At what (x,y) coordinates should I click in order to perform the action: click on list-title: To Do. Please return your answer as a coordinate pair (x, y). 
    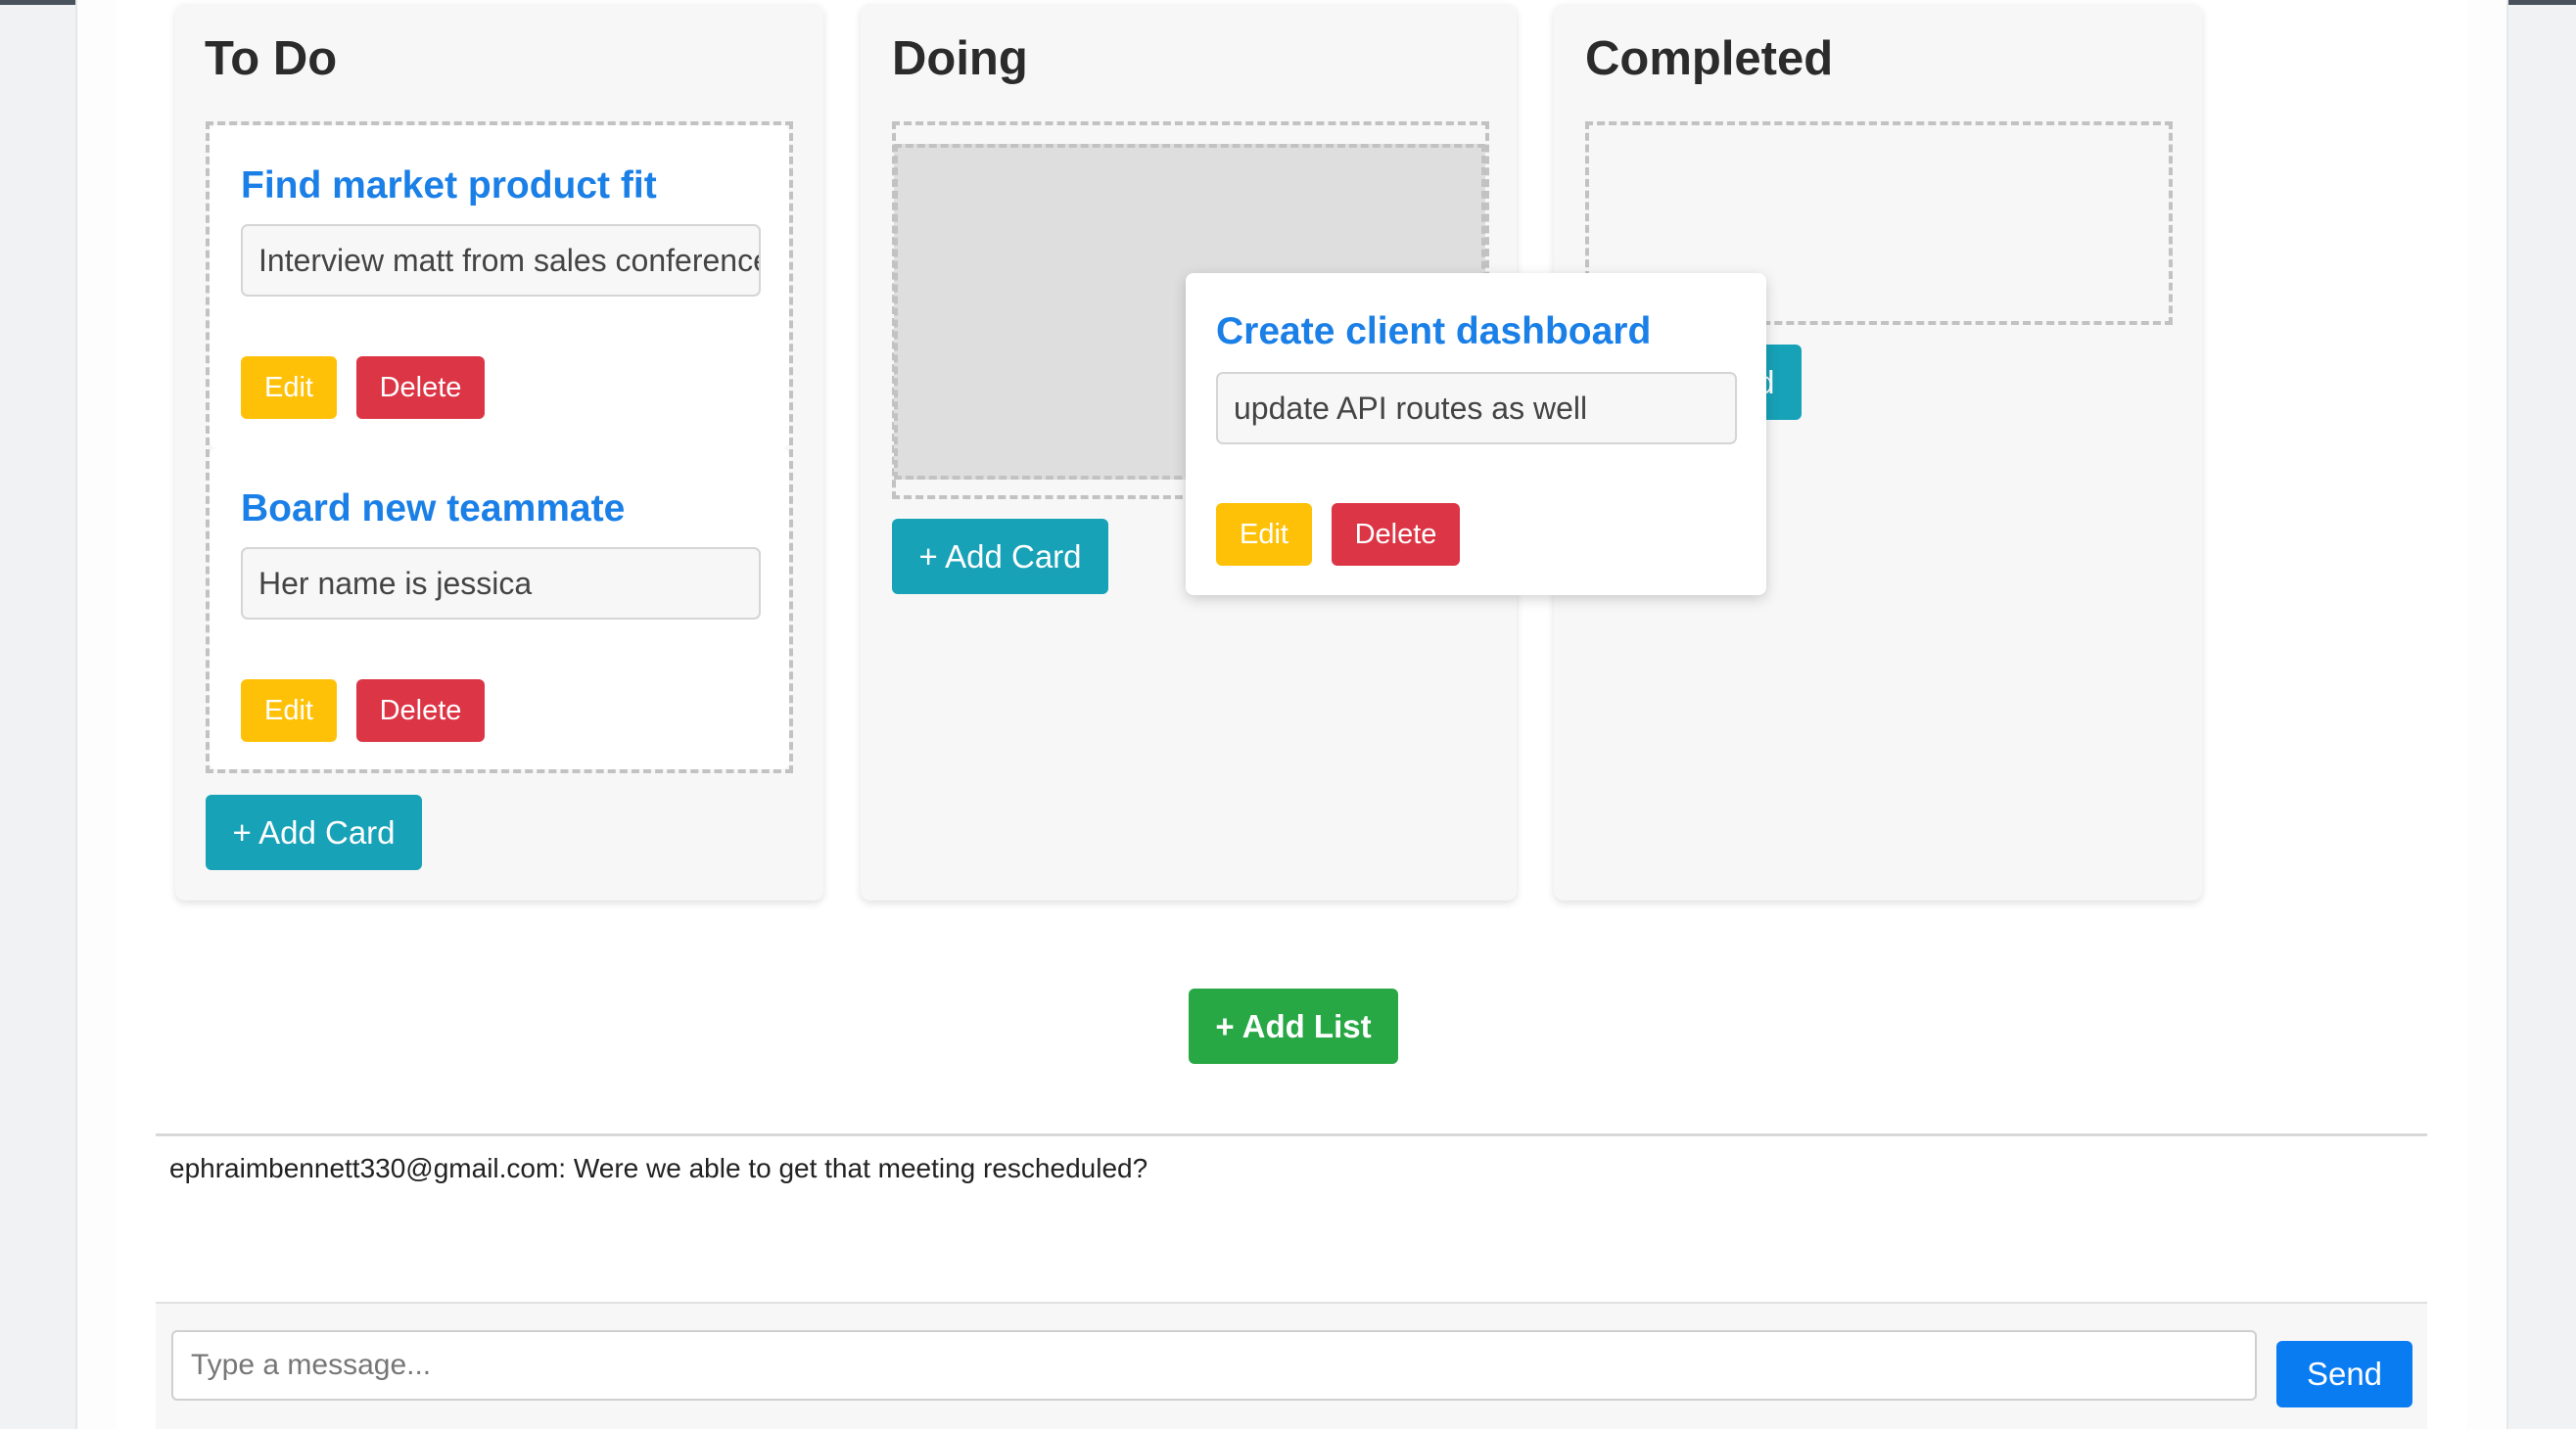
    Looking at the image, I should click on (271, 59).